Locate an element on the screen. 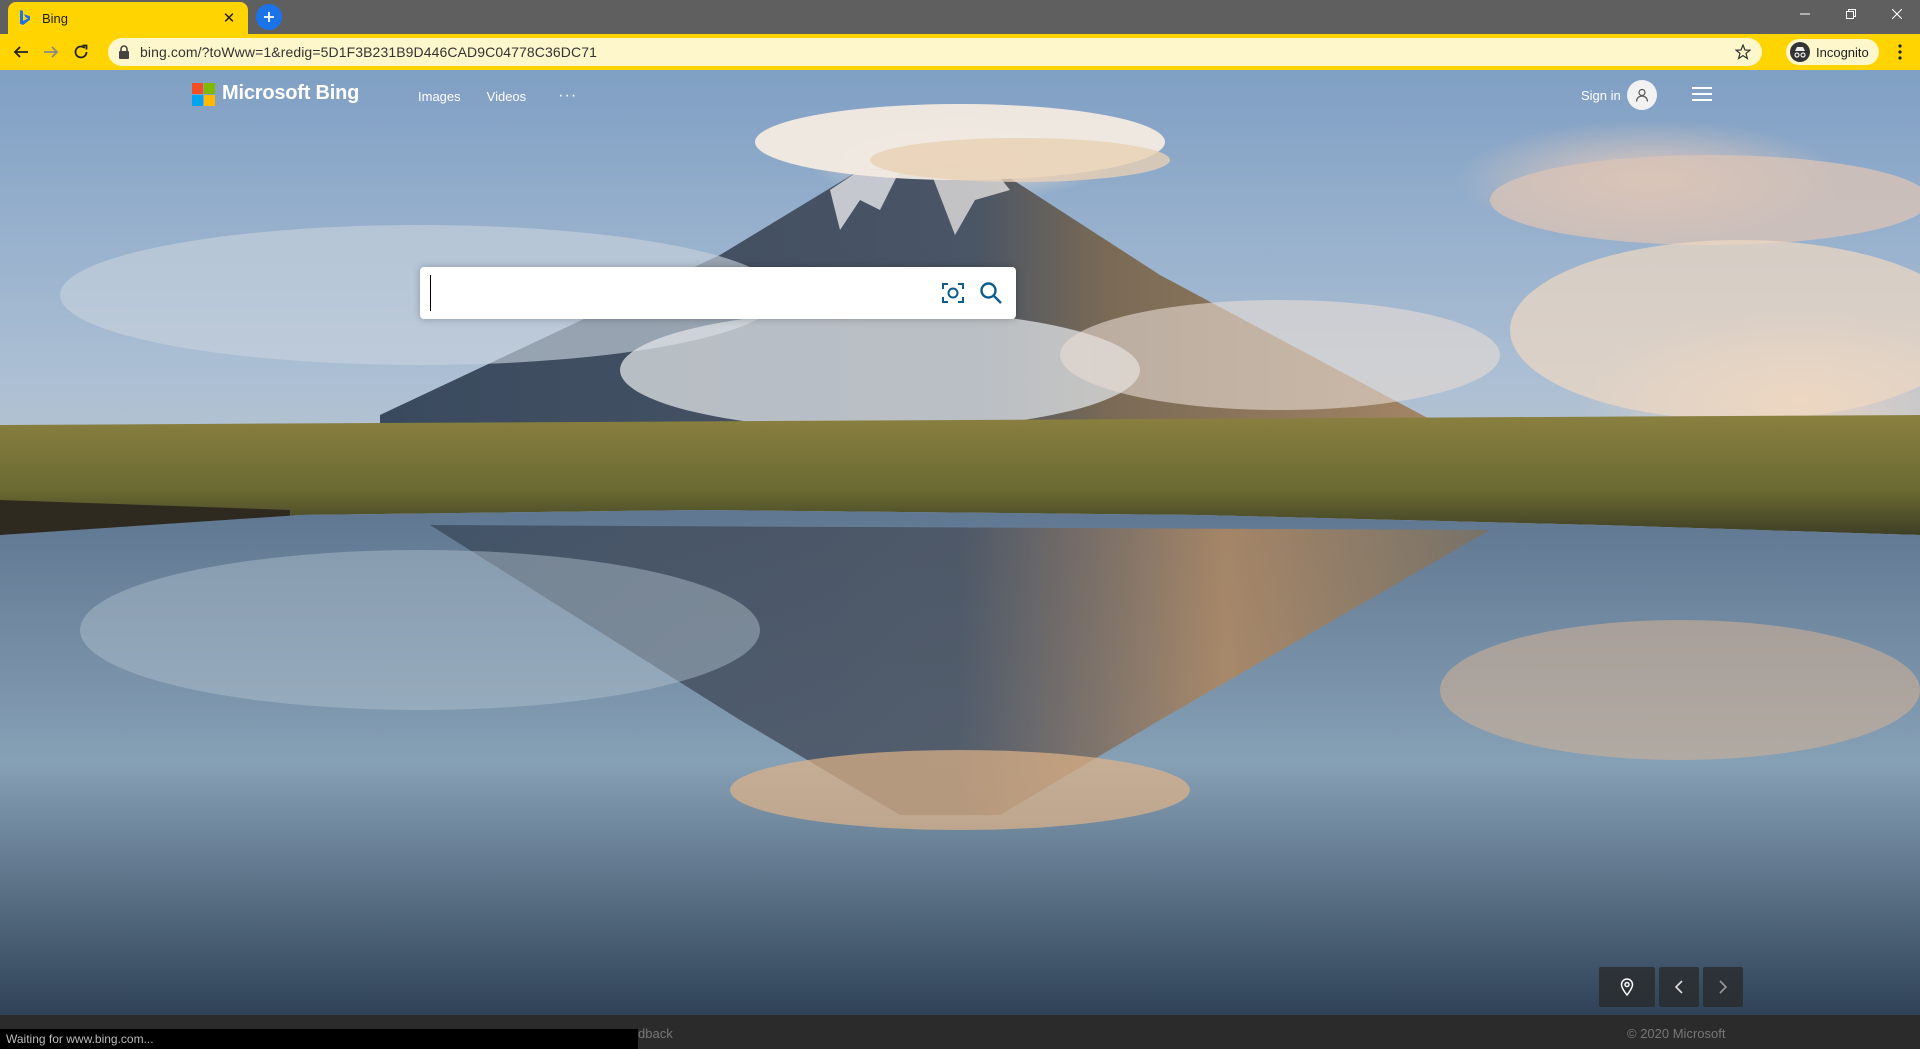  lock-icon is located at coordinates (125, 52).